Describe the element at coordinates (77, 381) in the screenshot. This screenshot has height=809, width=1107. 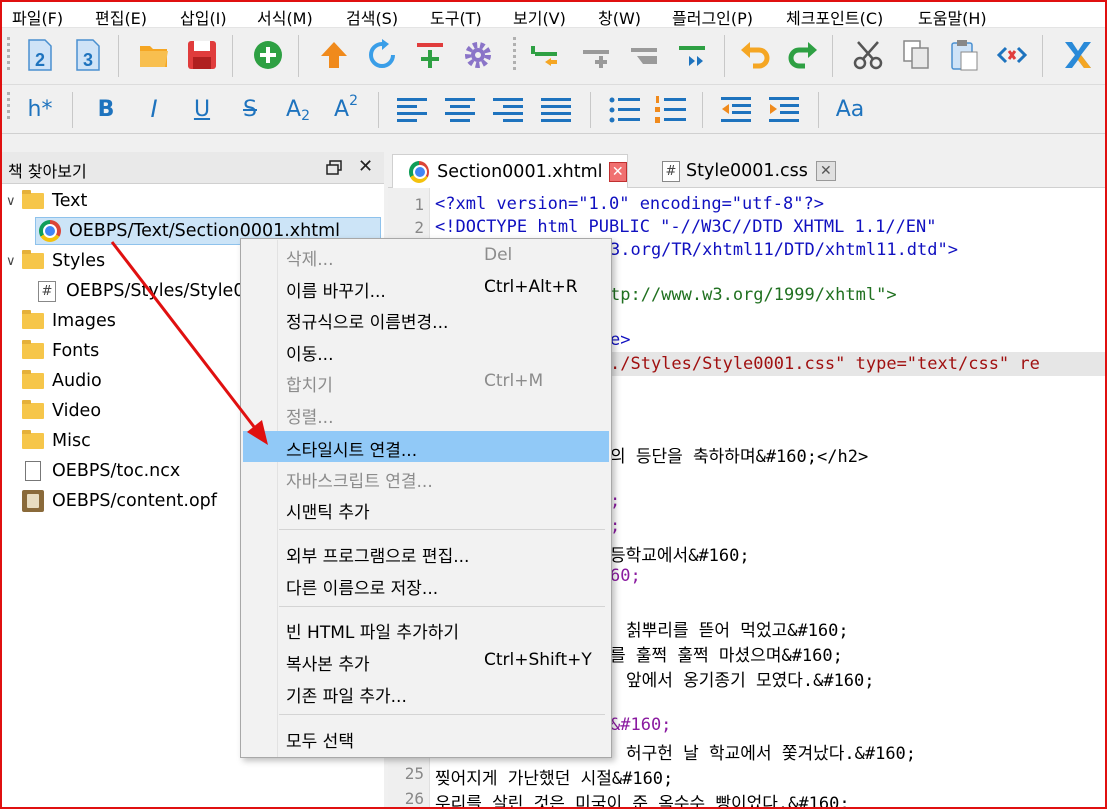
I see `tree-label: Audio` at that location.